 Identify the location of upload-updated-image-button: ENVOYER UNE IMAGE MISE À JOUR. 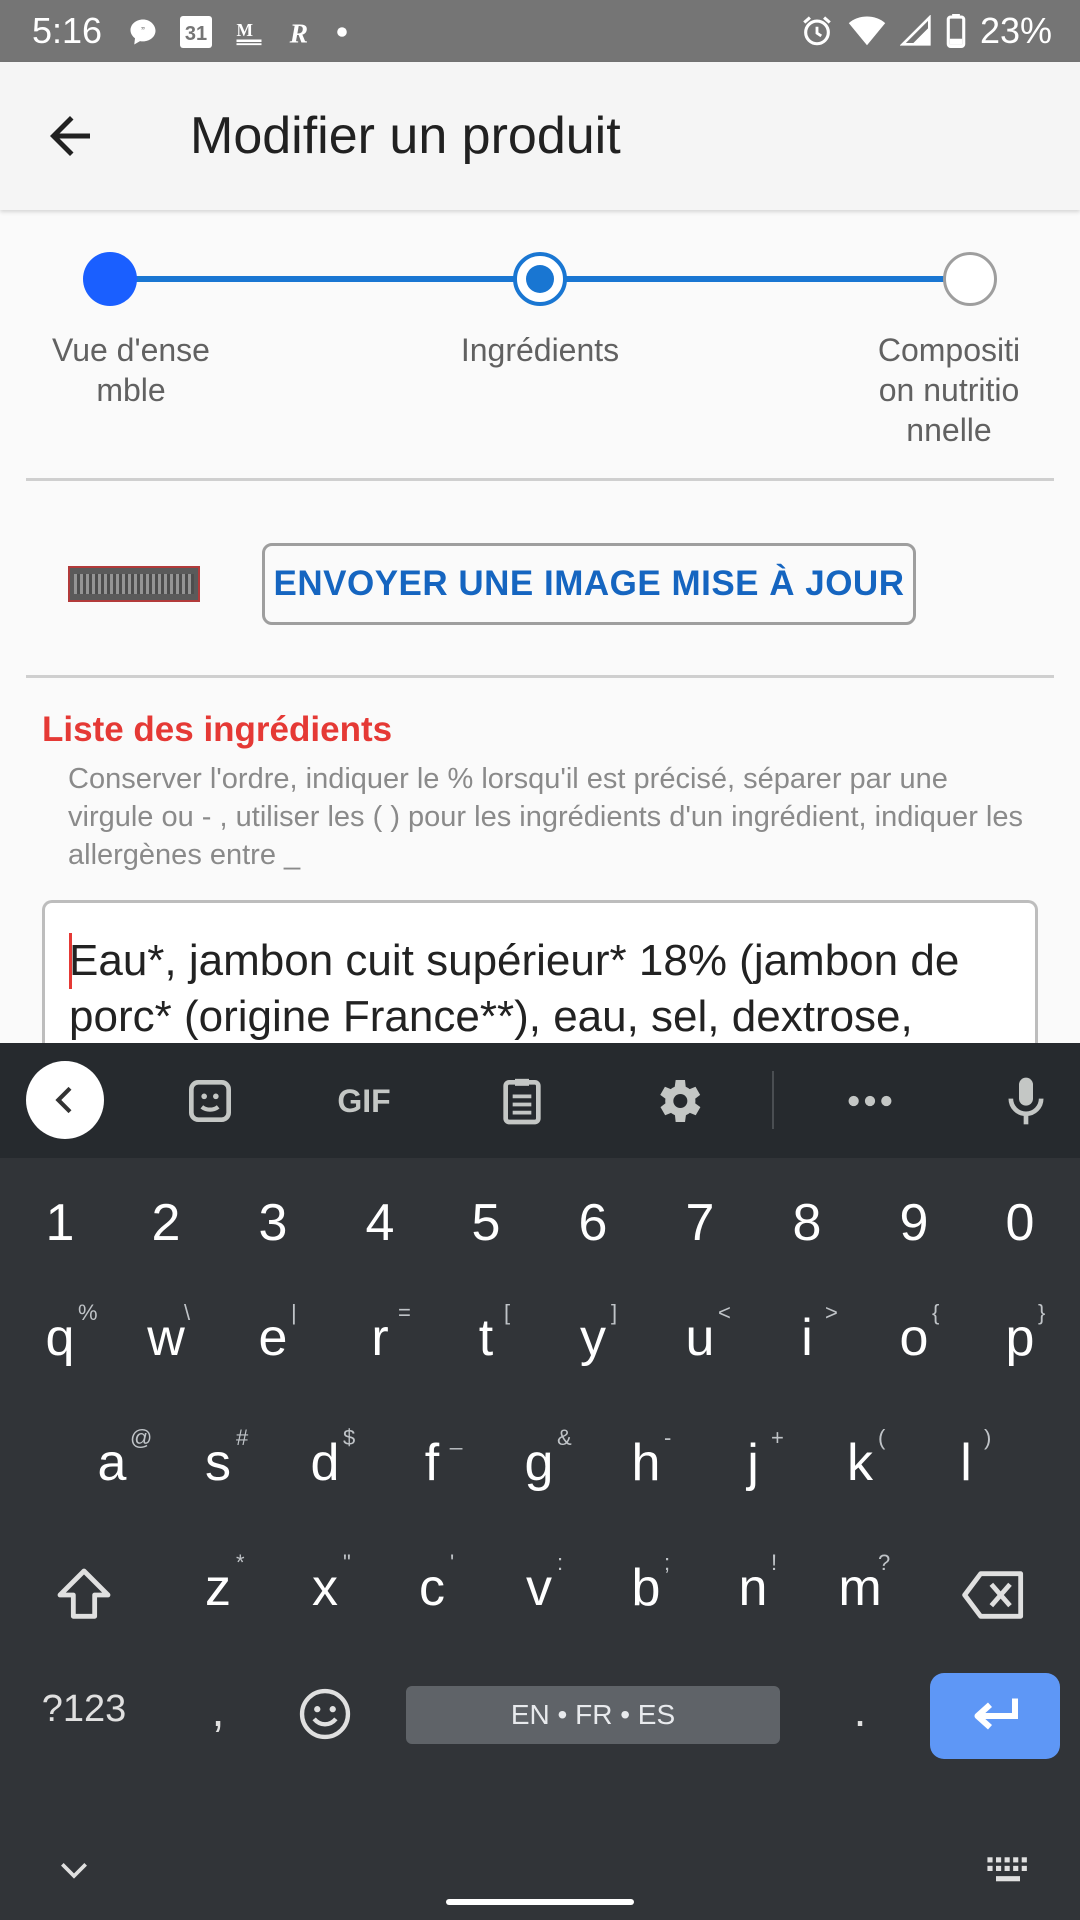
(589, 584).